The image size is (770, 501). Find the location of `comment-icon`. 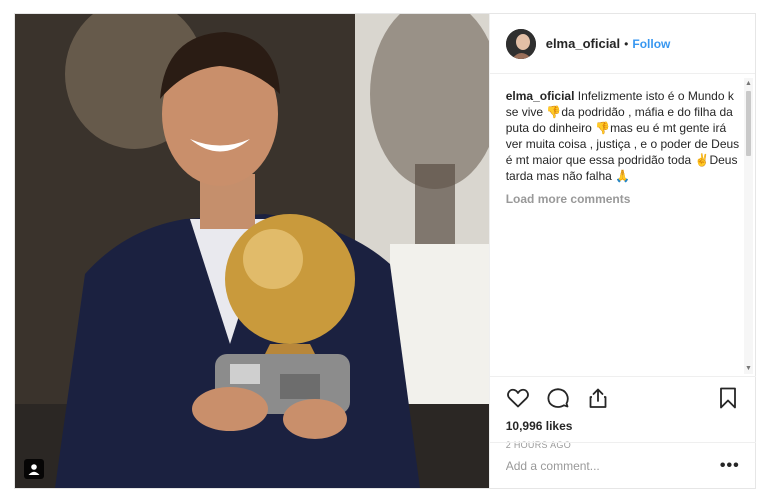

comment-icon is located at coordinates (558, 398).